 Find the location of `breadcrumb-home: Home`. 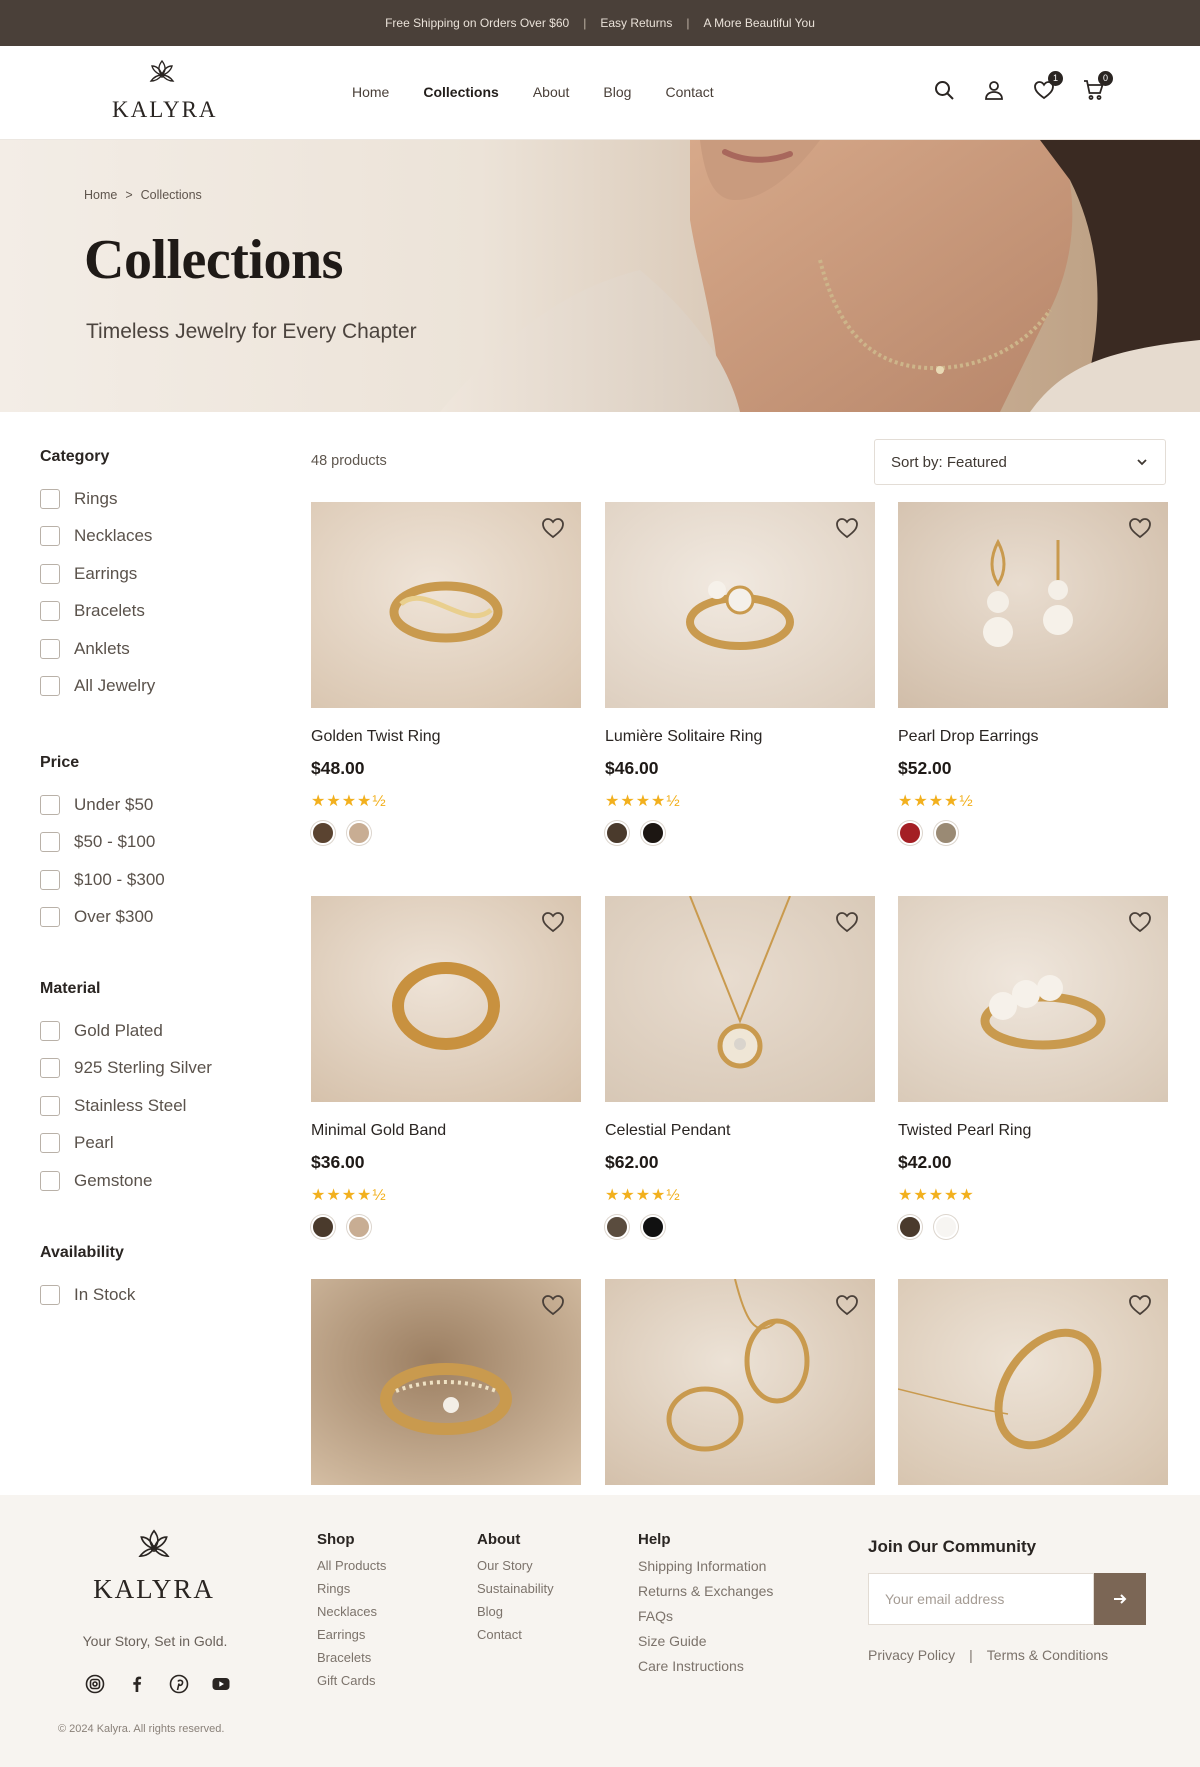

breadcrumb-home: Home is located at coordinates (100, 195).